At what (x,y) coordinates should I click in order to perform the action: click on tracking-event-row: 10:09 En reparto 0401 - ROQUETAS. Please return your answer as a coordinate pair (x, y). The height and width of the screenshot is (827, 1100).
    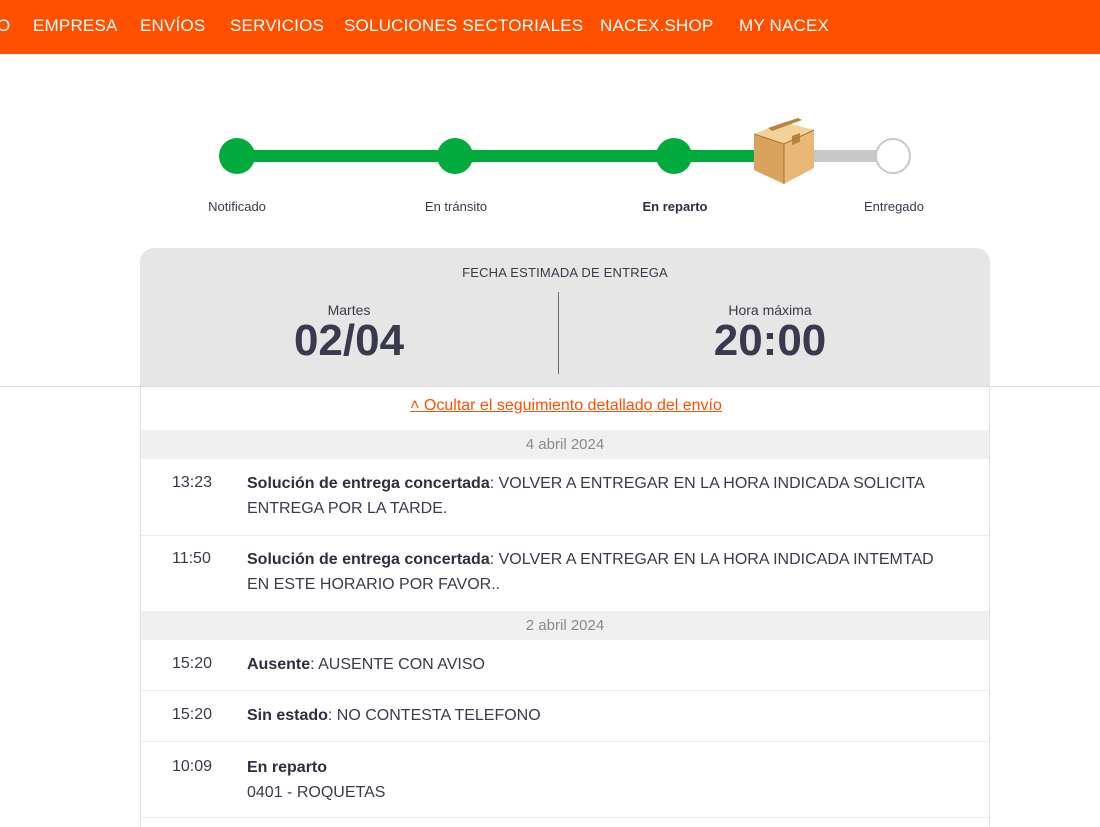
    Looking at the image, I should click on (565, 780).